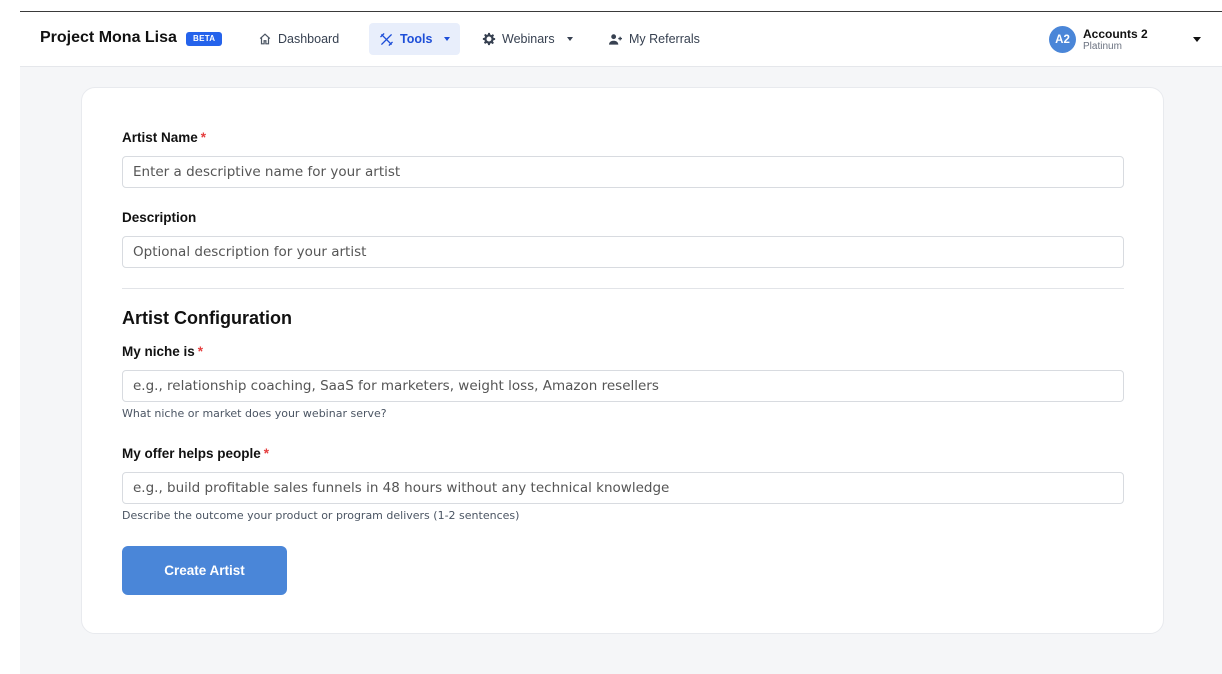  Describe the element at coordinates (623, 252) in the screenshot. I see `description-input` at that location.